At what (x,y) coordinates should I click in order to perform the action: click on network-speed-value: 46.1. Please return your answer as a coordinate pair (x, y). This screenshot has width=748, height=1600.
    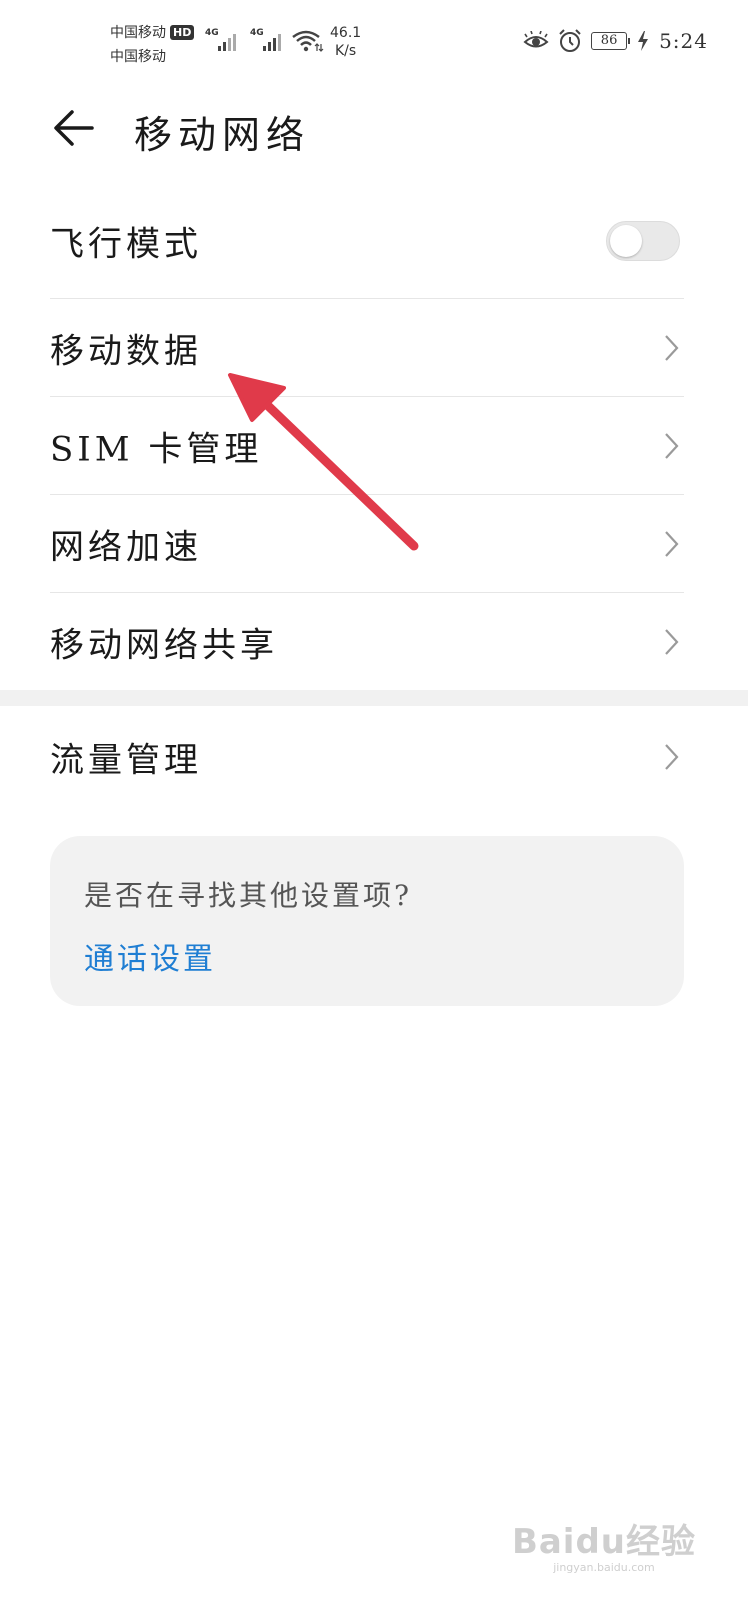
    Looking at the image, I should click on (346, 33).